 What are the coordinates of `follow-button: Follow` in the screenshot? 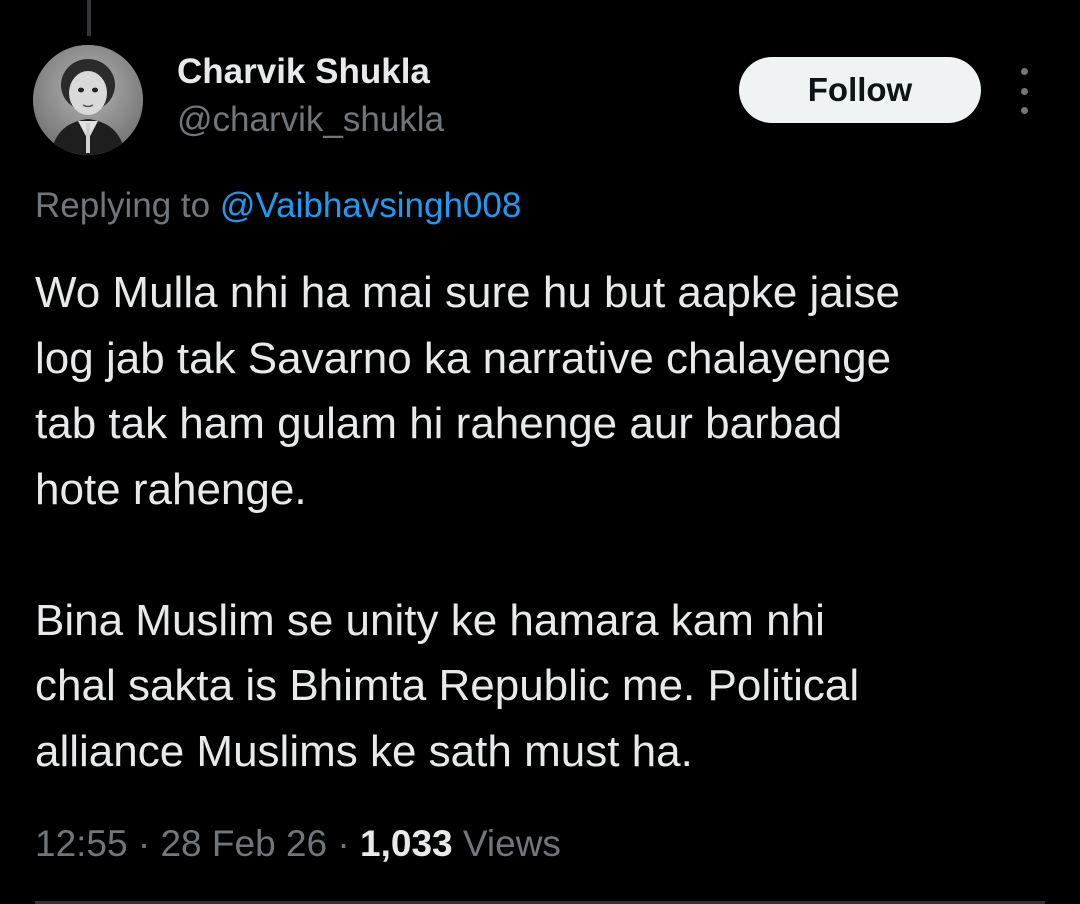 It's located at (860, 90).